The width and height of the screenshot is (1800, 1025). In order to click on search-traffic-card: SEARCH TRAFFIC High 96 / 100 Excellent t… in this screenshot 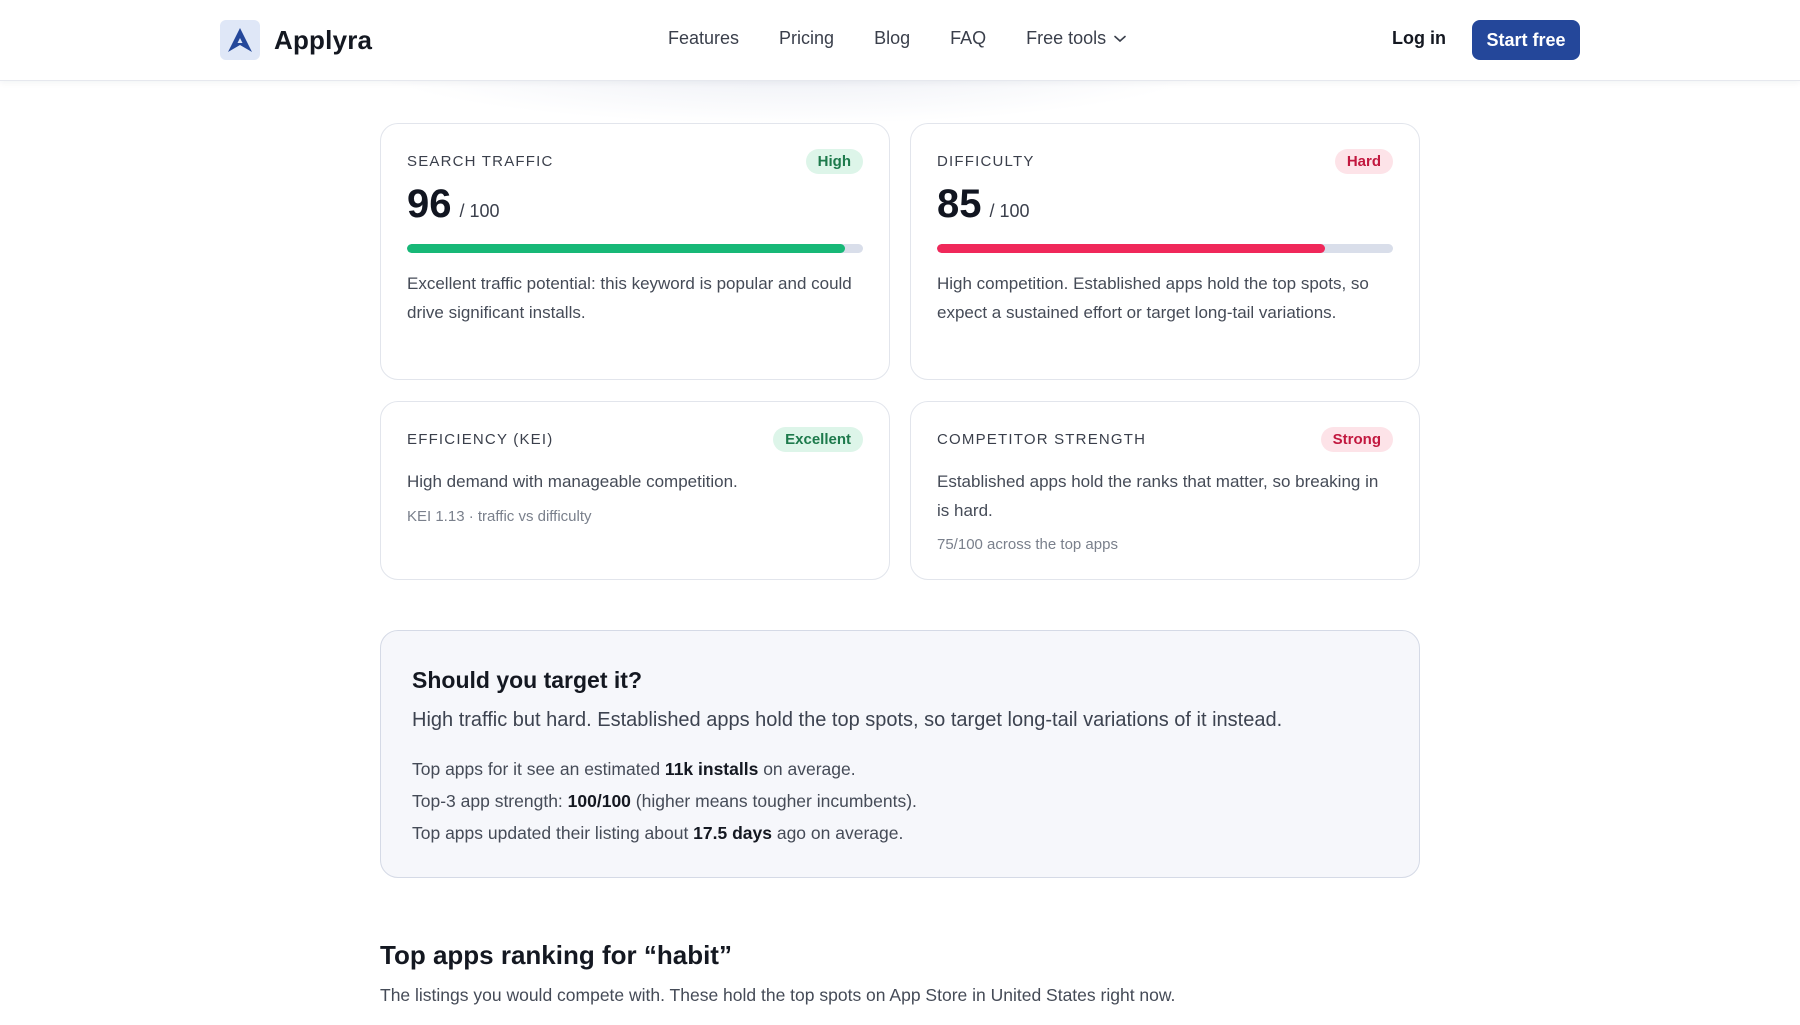, I will do `click(635, 251)`.